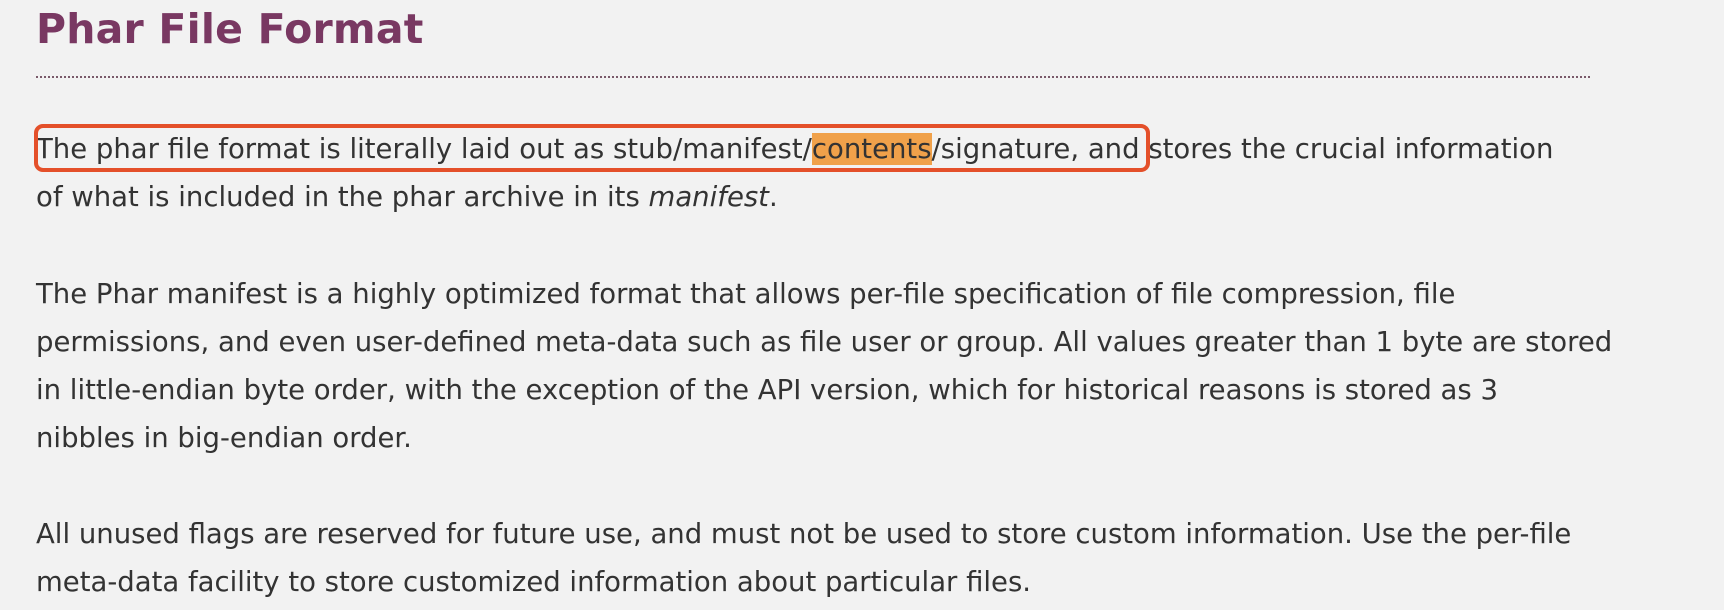 The image size is (1724, 610). What do you see at coordinates (230, 29) in the screenshot?
I see `page-title: Phar File Format` at bounding box center [230, 29].